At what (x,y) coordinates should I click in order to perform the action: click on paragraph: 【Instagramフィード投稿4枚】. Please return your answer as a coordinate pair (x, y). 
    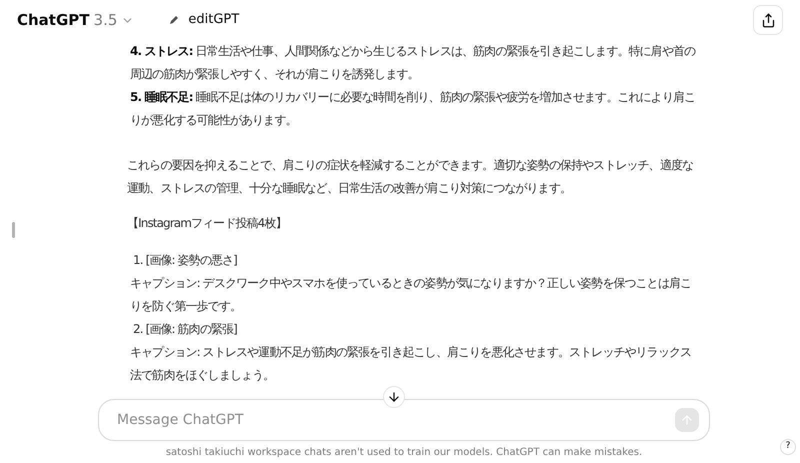
    Looking at the image, I should click on (207, 223).